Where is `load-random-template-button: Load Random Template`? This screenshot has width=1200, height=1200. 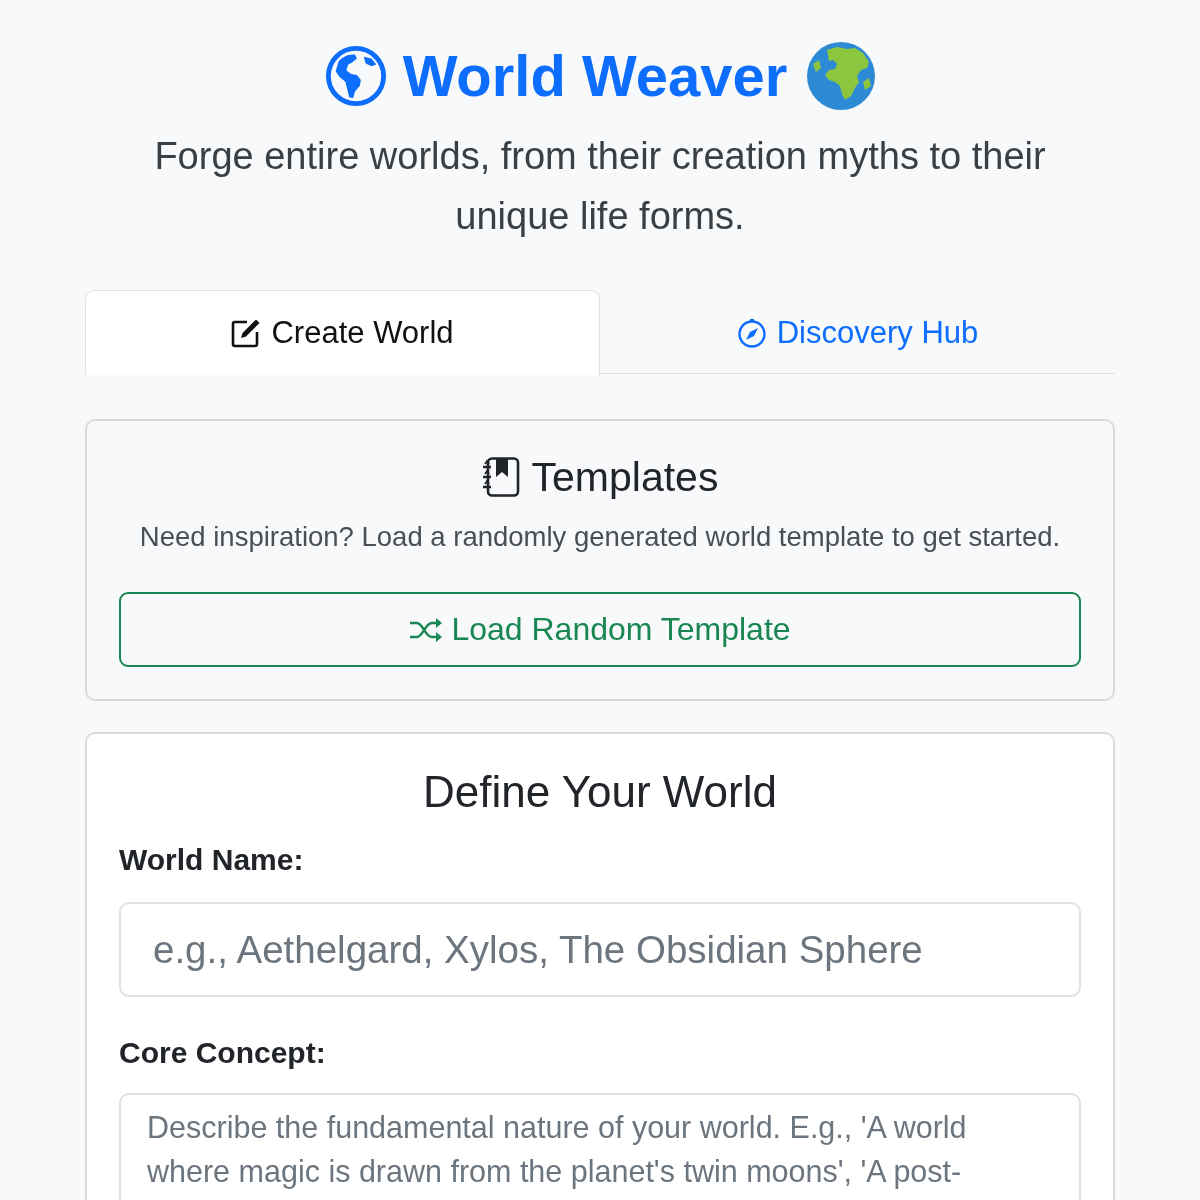 load-random-template-button: Load Random Template is located at coordinates (600, 629).